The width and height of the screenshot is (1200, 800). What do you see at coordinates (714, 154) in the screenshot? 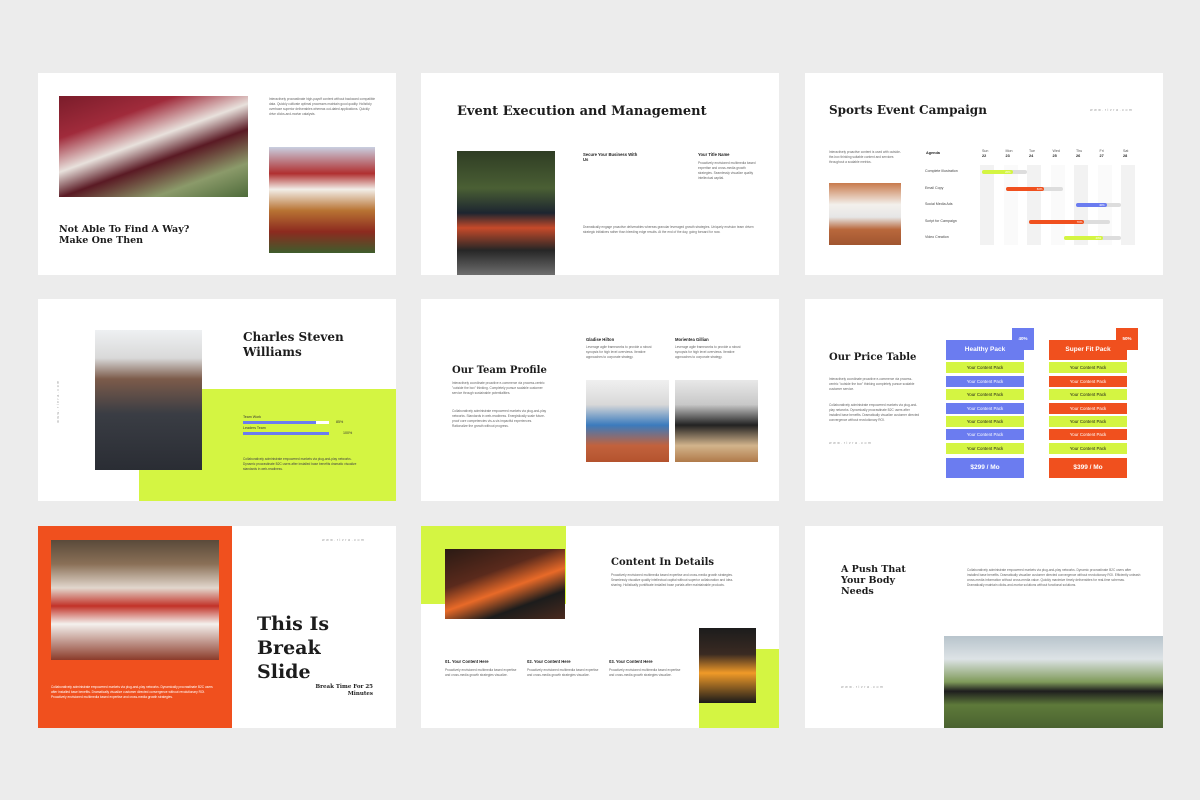
I see `col2-title: Your Title Name` at bounding box center [714, 154].